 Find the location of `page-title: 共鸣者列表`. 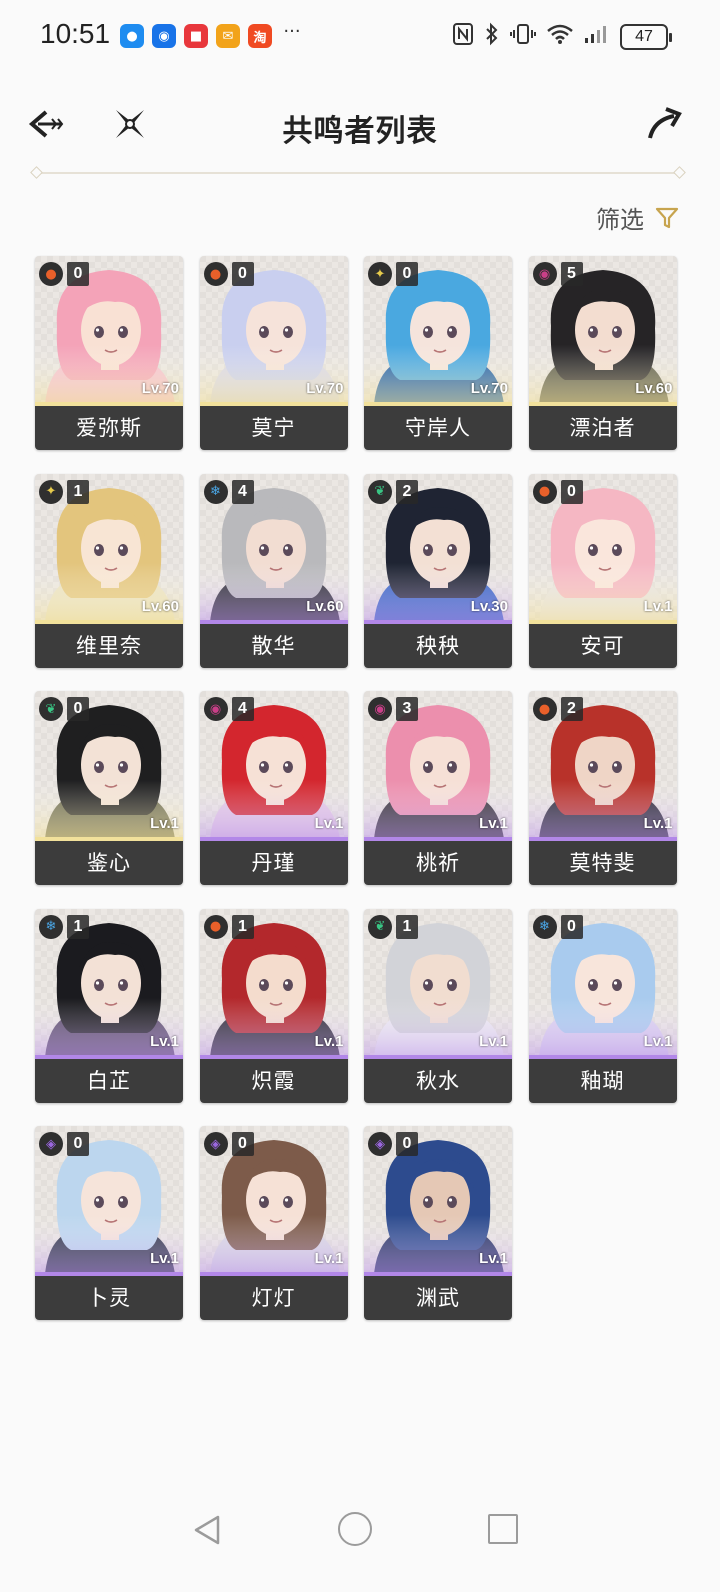

page-title: 共鸣者列表 is located at coordinates (360, 131).